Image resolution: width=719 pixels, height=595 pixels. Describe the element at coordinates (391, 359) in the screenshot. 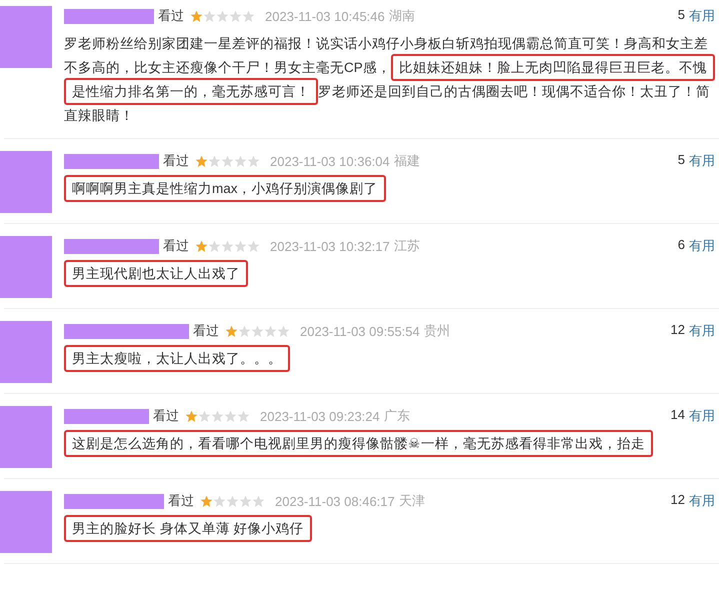

I see `comment-text: 男主太瘦啦，太让人出戏了。。。` at that location.